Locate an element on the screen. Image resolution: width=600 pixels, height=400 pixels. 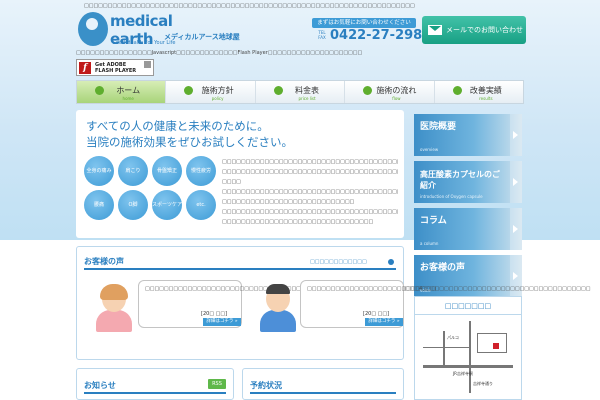
nav-item-policy: 施術方針 policy is located at coordinates (211, 92).